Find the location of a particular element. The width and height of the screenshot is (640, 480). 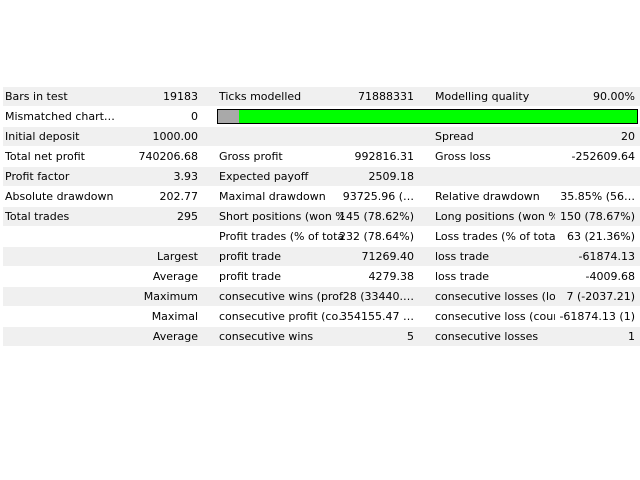

row-value: 71888331 is located at coordinates (386, 96).